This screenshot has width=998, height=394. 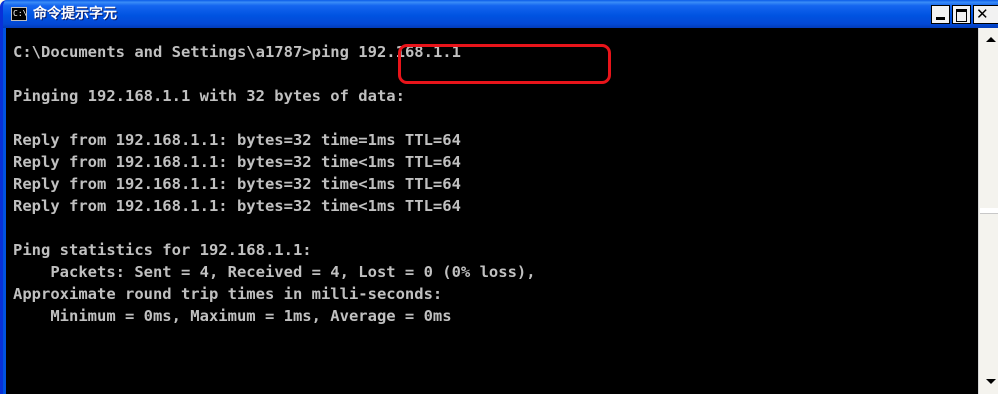 I want to click on scroll-down-button, so click(x=989, y=382).